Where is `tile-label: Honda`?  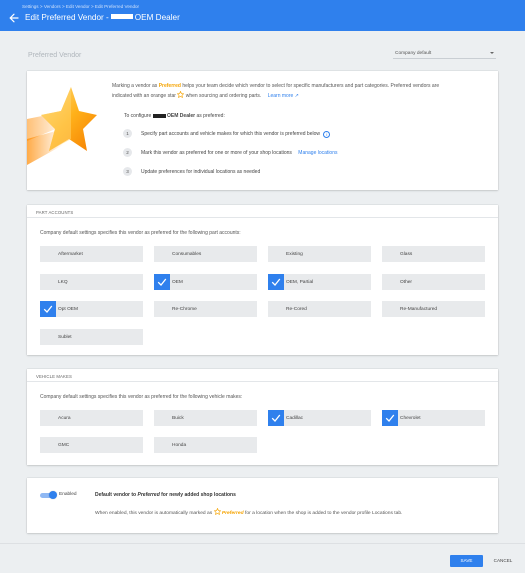 tile-label: Honda is located at coordinates (179, 445).